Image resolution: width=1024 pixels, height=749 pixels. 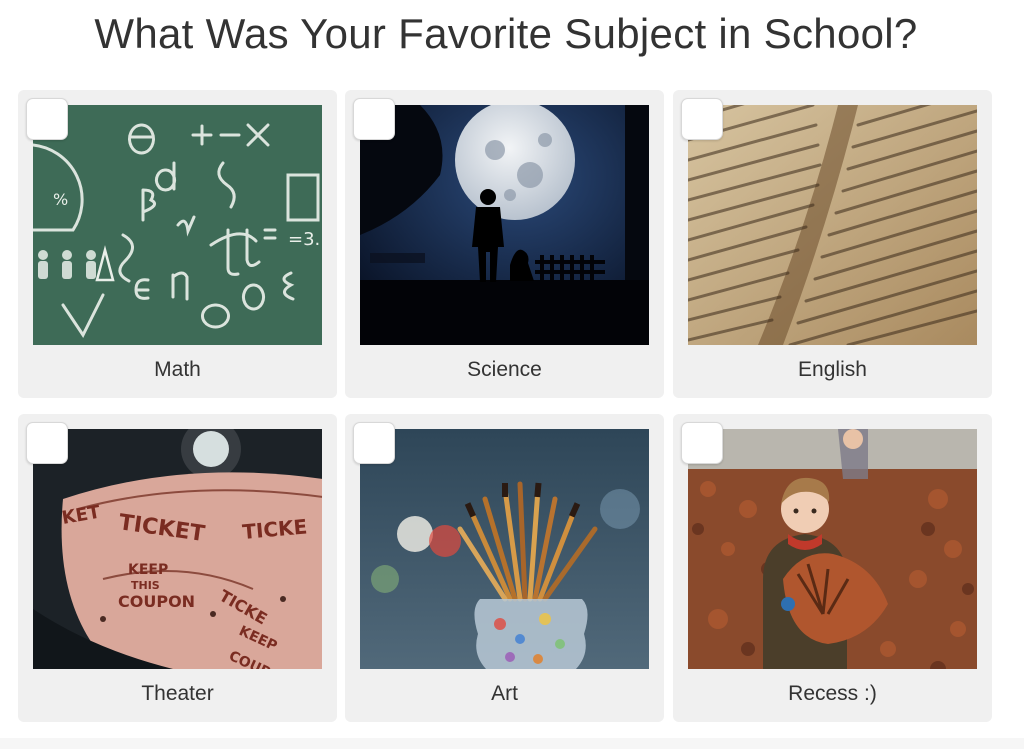 I want to click on svg-text: COUPON, so click(x=156, y=601).